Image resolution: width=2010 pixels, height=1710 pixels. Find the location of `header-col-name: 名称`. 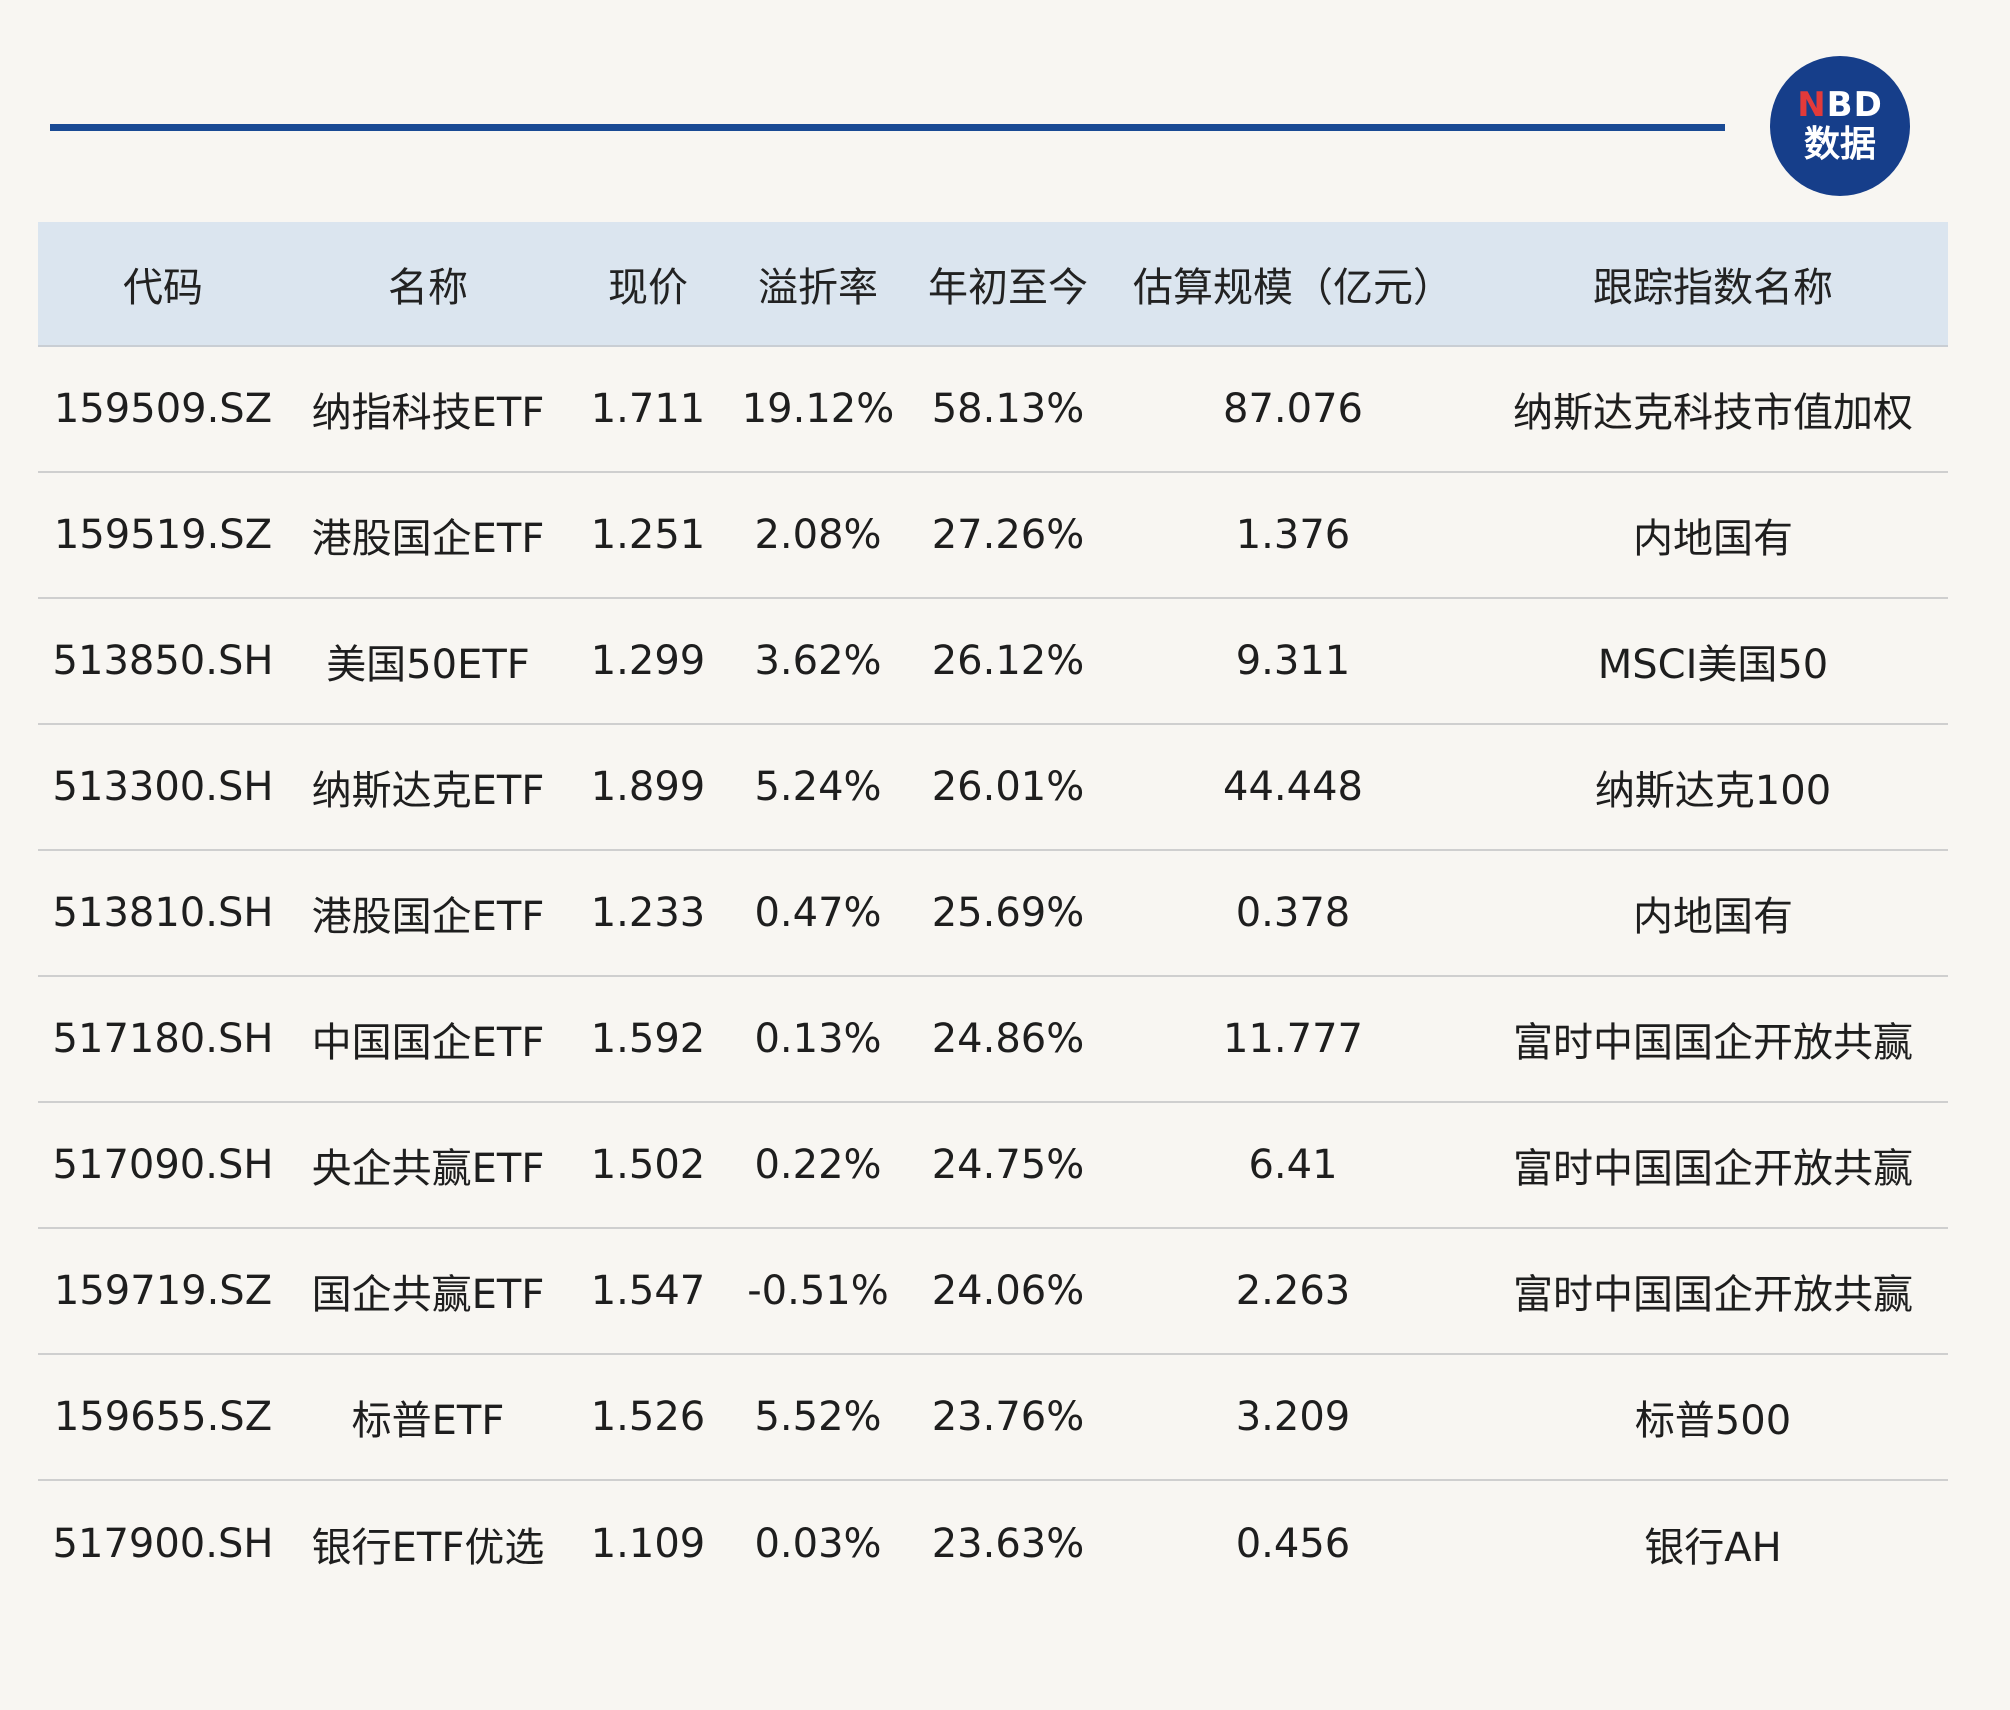

header-col-name: 名称 is located at coordinates (428, 284).